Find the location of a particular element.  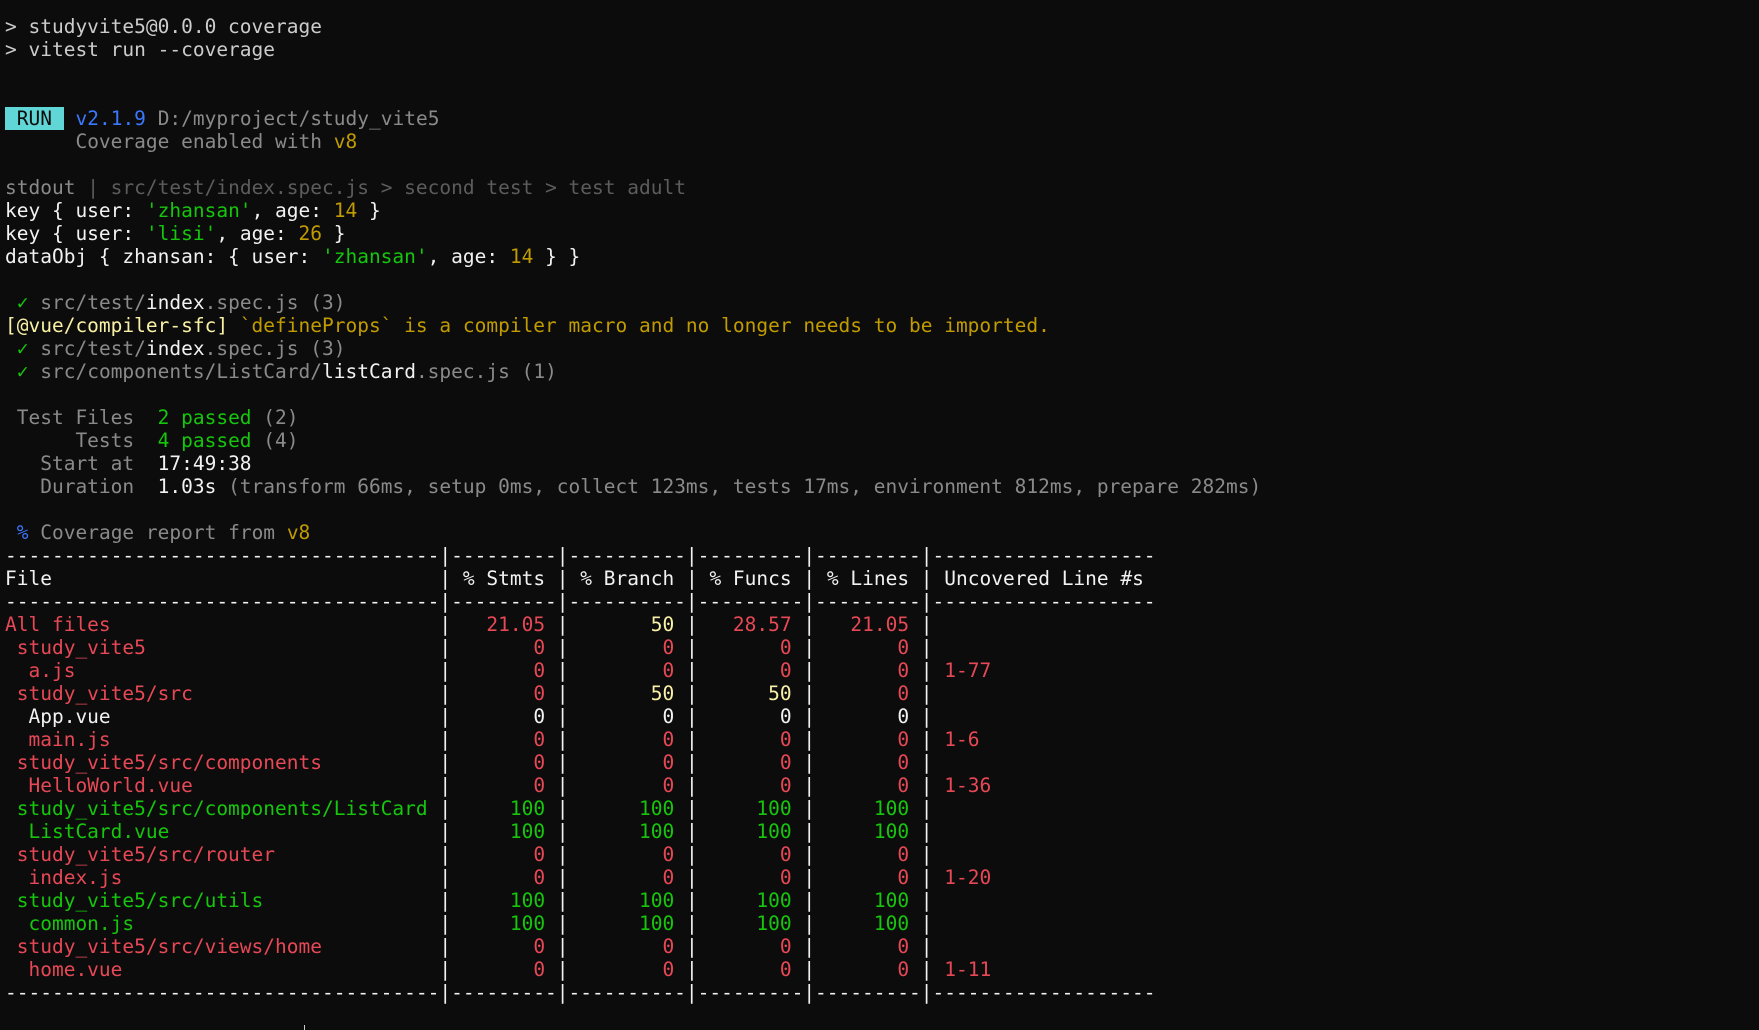

vitest-version: v2.1.9 is located at coordinates (110, 118).